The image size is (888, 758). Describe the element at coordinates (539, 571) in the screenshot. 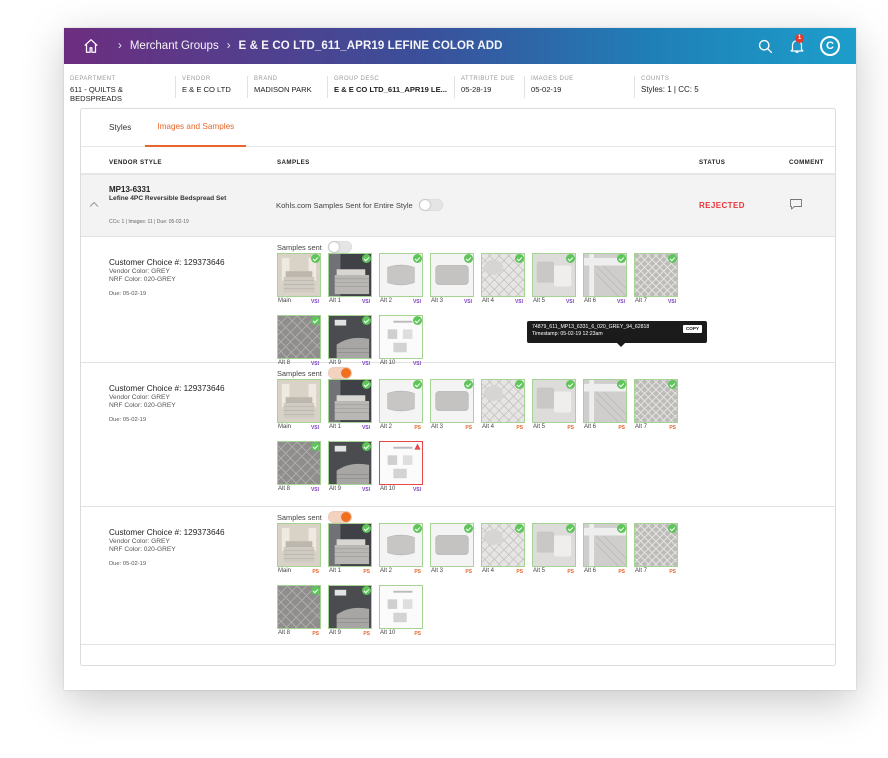

I see `thumbnail-caption: Alt 5` at that location.